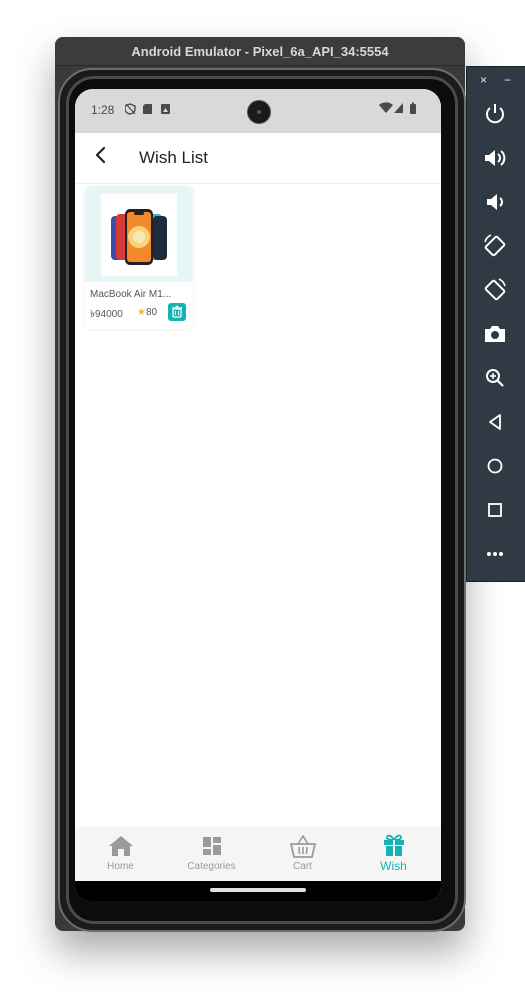 Image resolution: width=525 pixels, height=1004 pixels. I want to click on trash-icon, so click(177, 311).